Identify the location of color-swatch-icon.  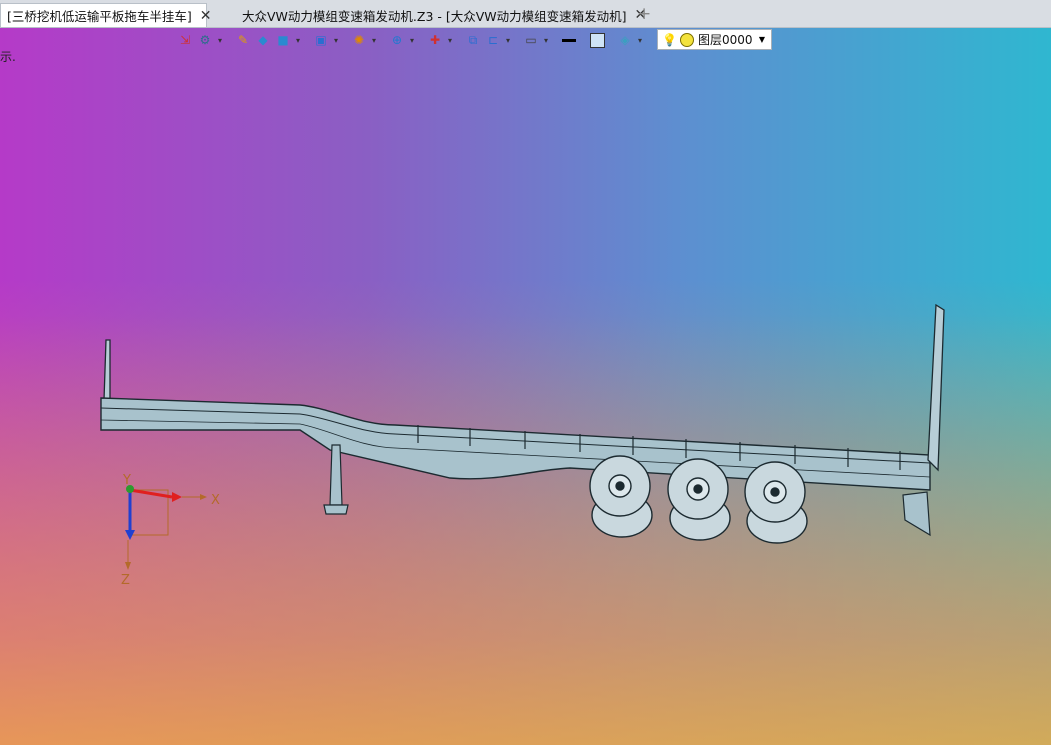
(597, 40).